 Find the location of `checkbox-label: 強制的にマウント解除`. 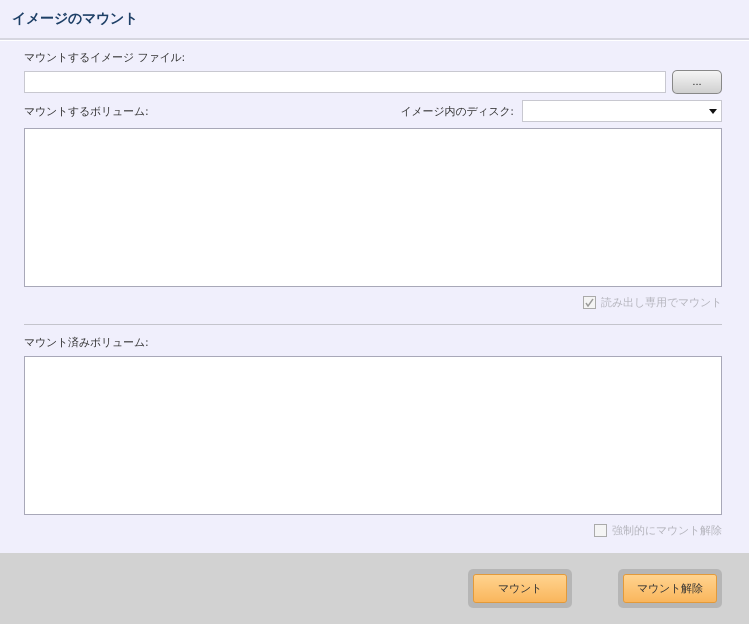

checkbox-label: 強制的にマウント解除 is located at coordinates (667, 530).